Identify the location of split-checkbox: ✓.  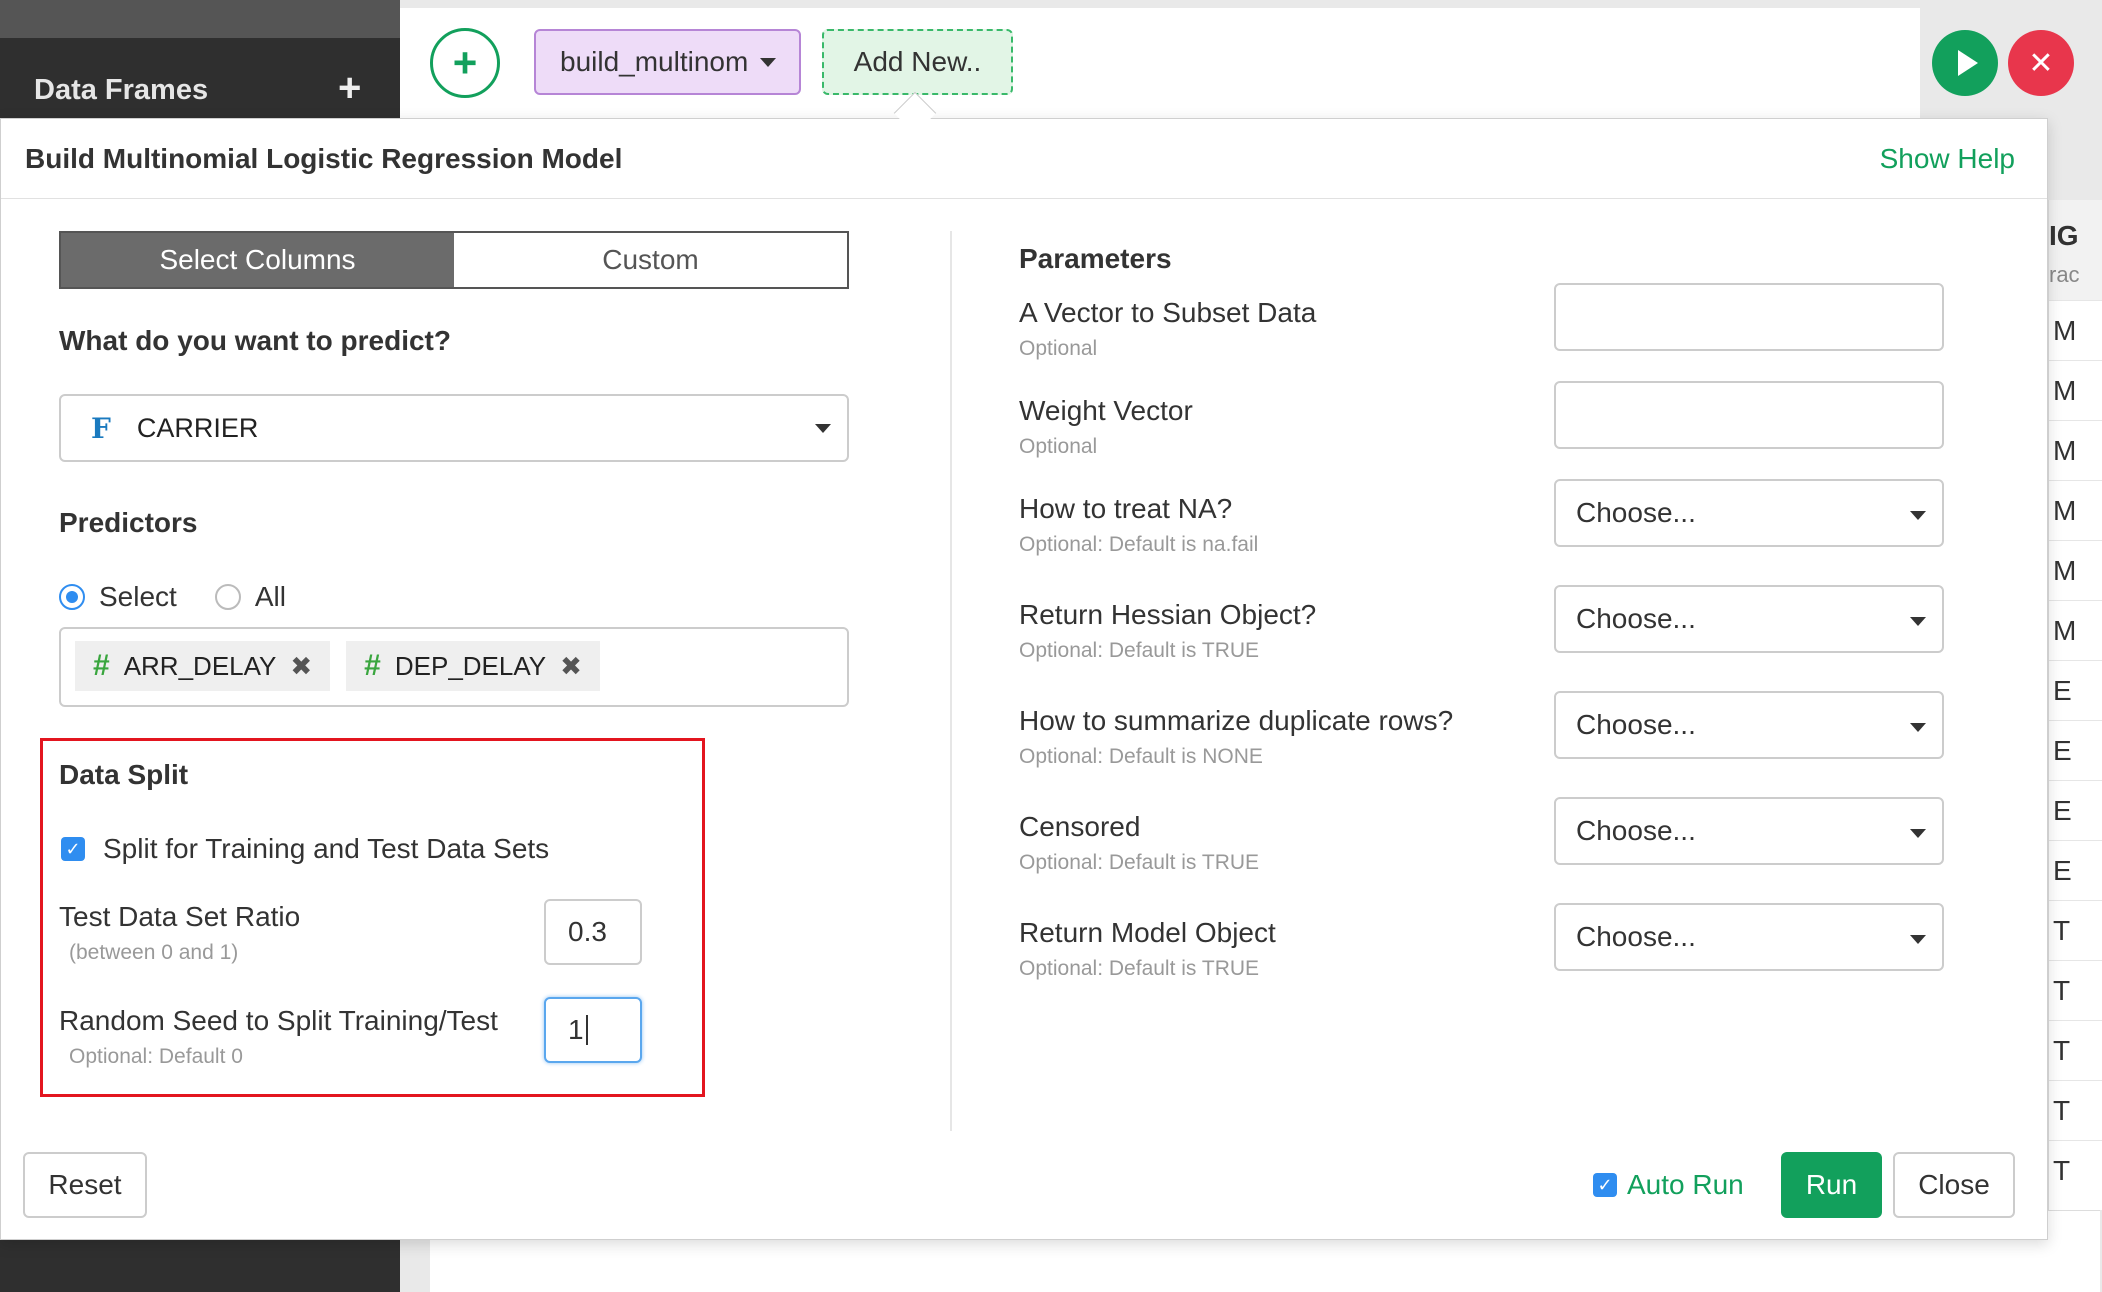
(73, 849).